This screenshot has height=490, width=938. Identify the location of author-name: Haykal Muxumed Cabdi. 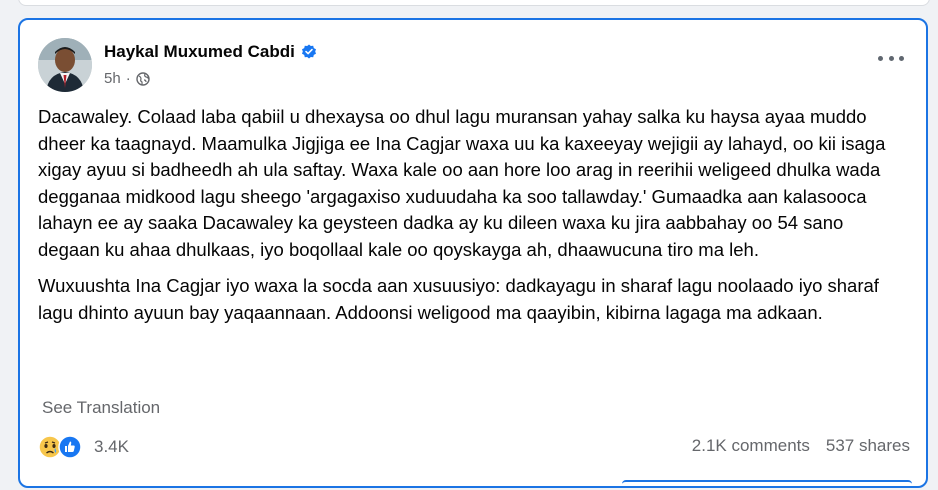
(210, 52).